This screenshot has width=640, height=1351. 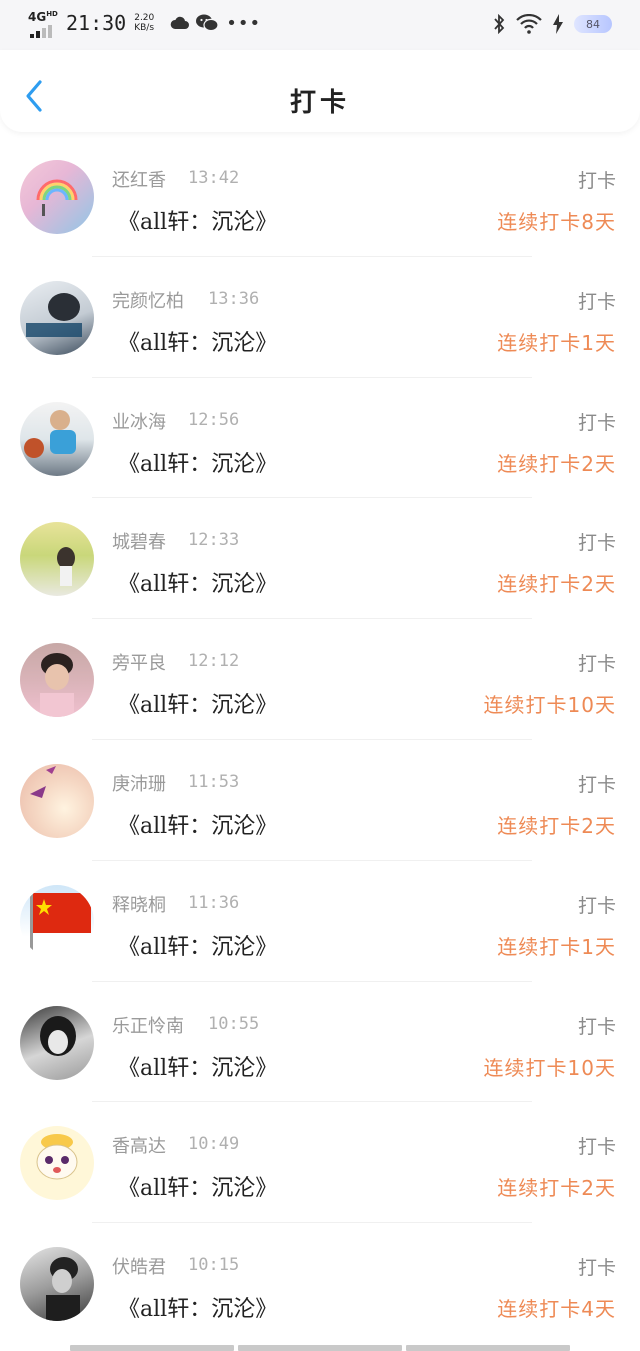 What do you see at coordinates (320, 1283) in the screenshot?
I see `list-item: 伏皓君 10:15 《all轩：沉沦》 打卡 连续打卡4天` at bounding box center [320, 1283].